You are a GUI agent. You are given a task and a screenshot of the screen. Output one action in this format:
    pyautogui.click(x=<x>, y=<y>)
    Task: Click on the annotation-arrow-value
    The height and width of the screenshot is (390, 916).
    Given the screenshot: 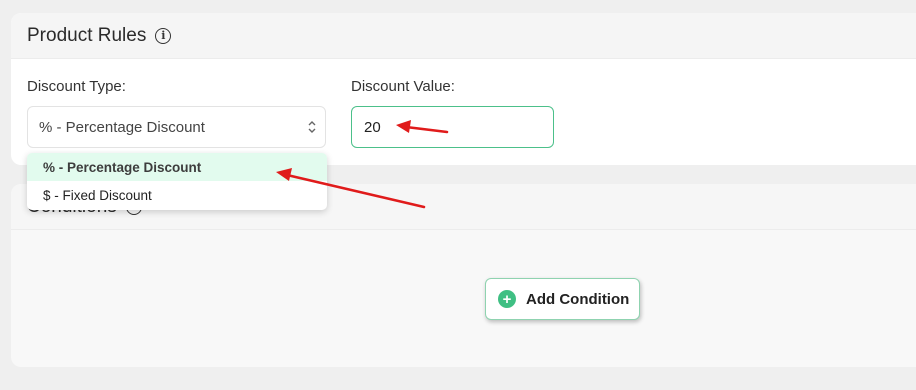 What is the action you would take?
    pyautogui.click(x=422, y=127)
    